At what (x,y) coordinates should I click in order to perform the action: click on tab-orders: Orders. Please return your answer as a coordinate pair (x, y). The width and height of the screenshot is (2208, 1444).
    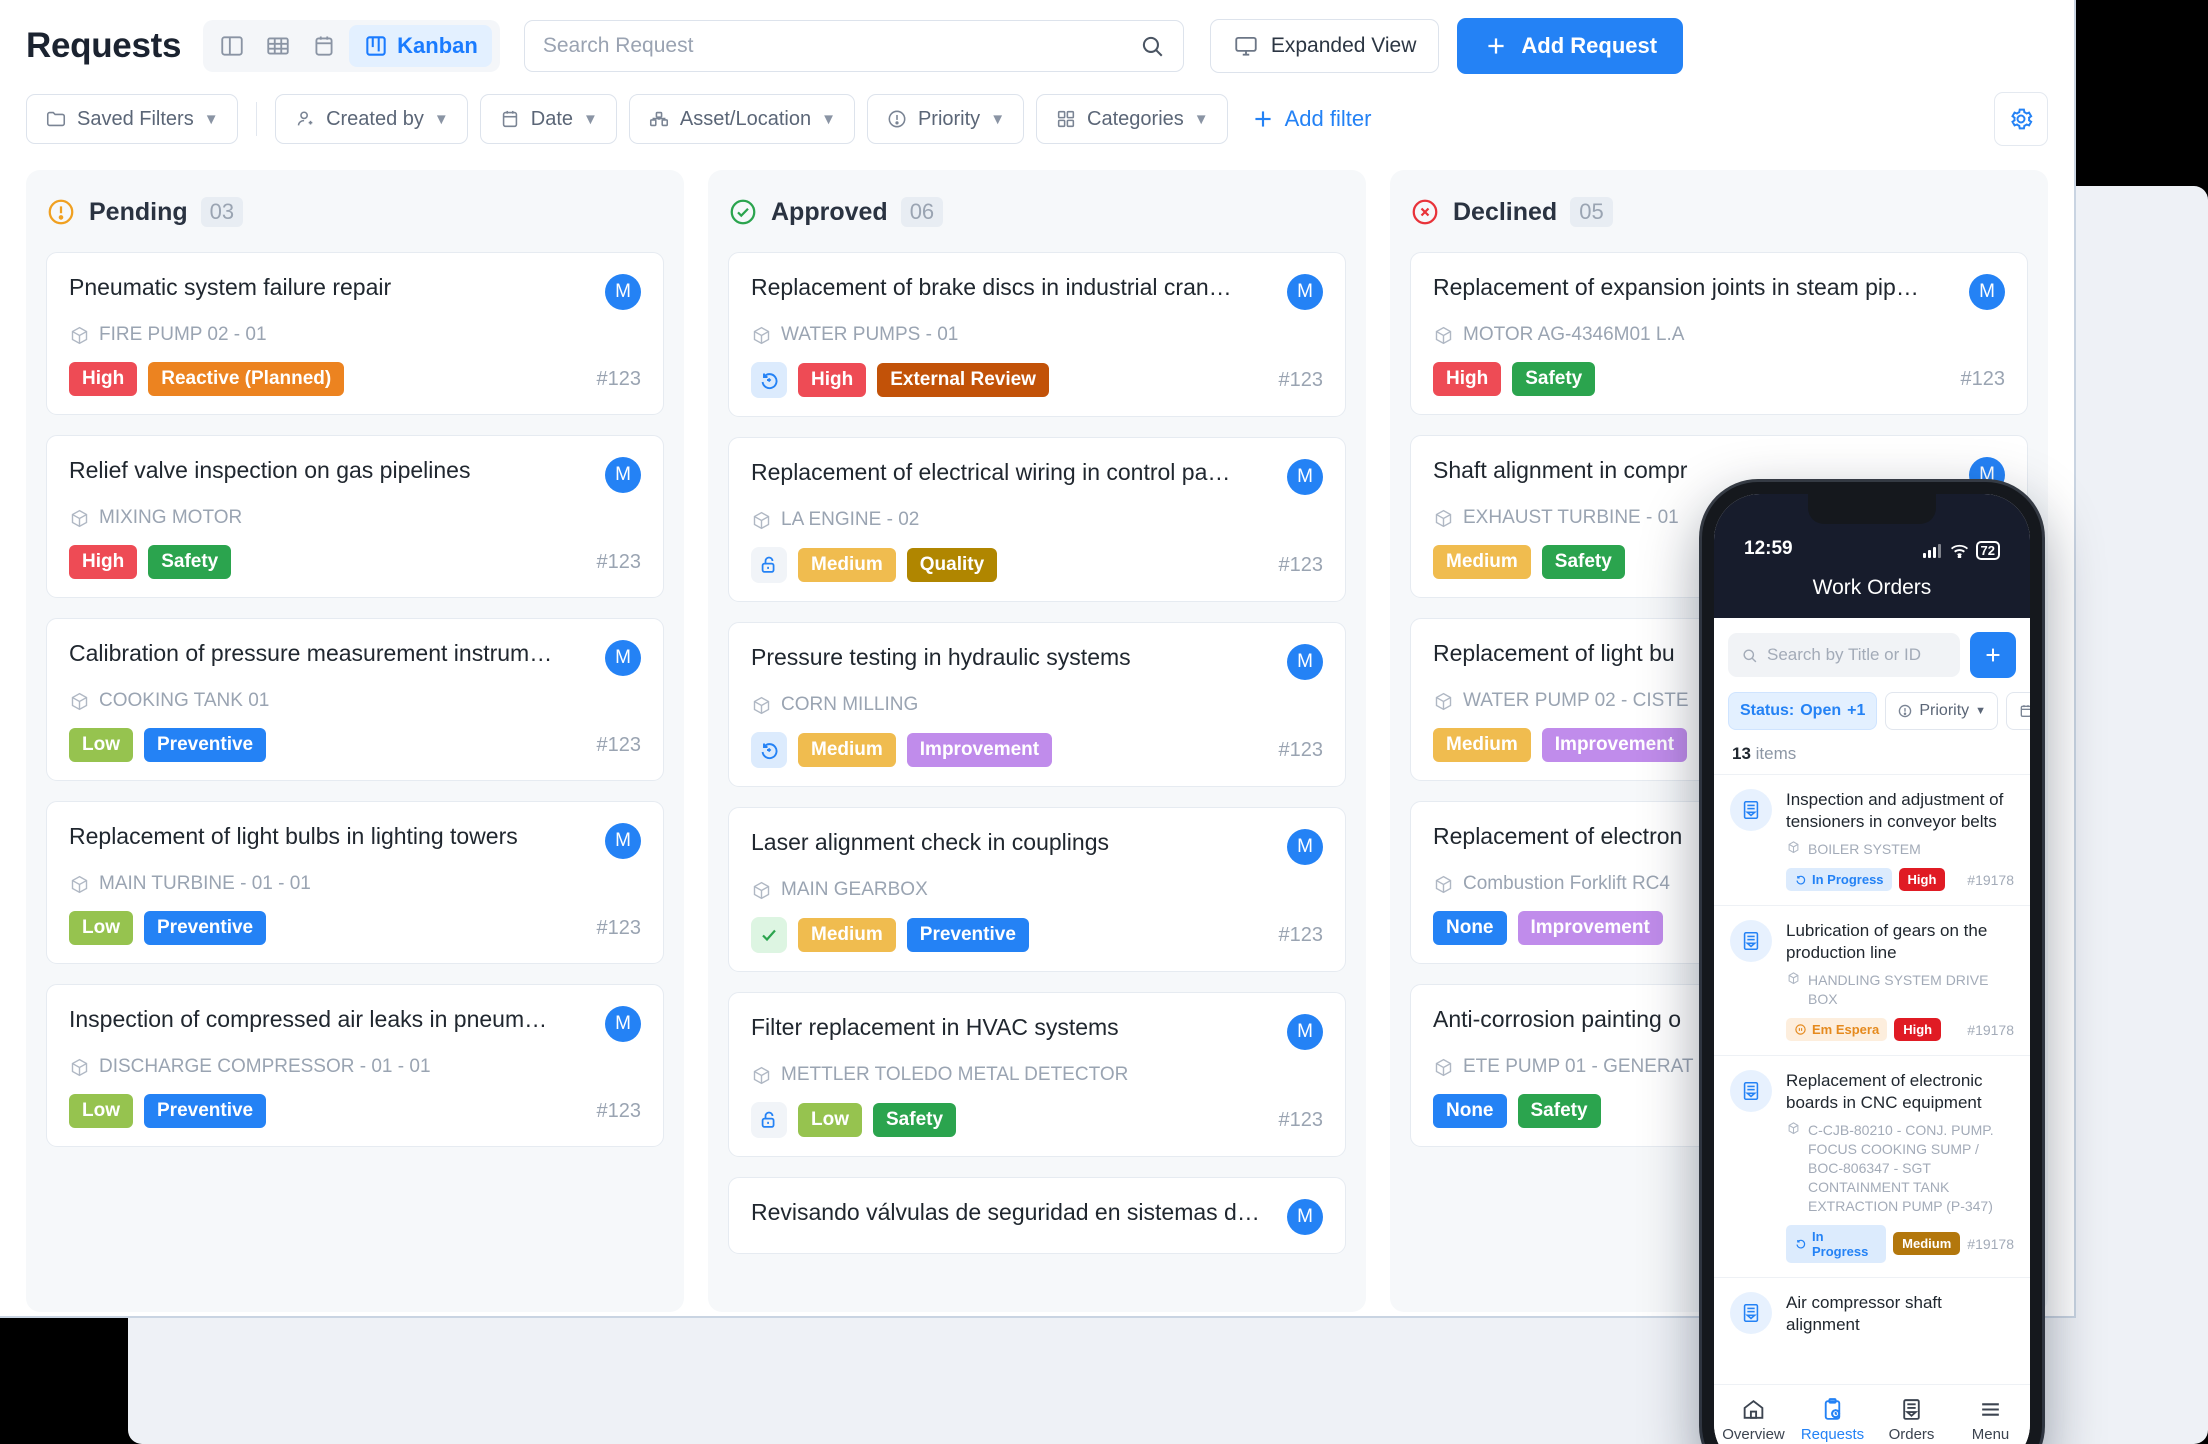
    Looking at the image, I should click on (1911, 1420).